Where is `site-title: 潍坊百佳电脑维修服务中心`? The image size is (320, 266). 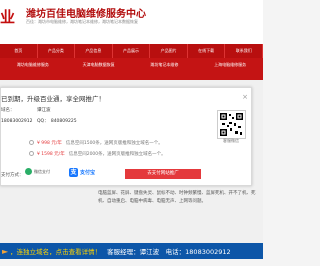 site-title: 潍坊百佳电脑维修服务中心 is located at coordinates (86, 12).